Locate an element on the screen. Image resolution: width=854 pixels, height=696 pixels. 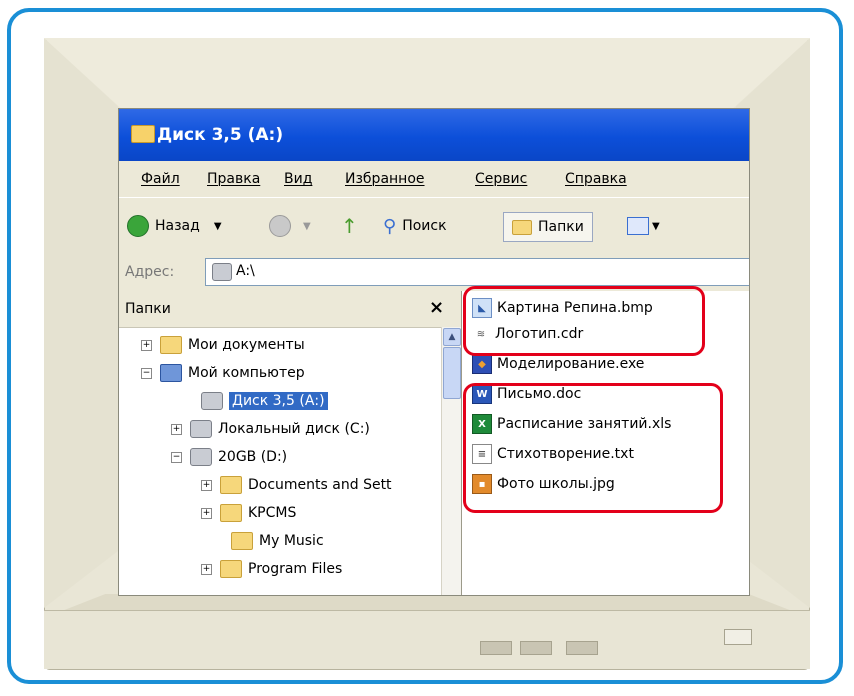
views-icon is located at coordinates (638, 226).